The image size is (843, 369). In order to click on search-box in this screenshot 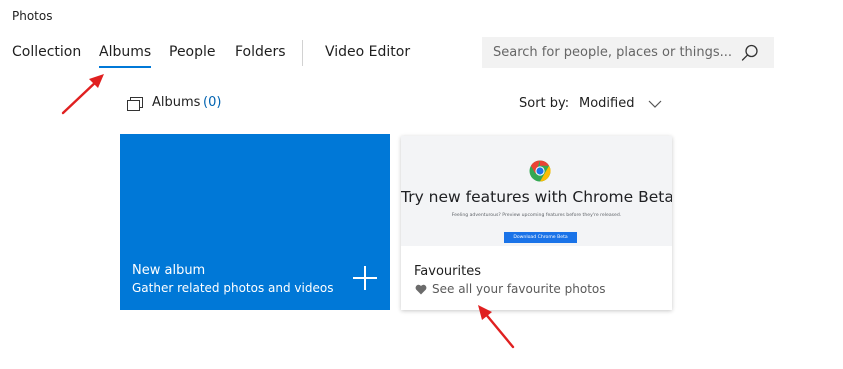, I will do `click(628, 52)`.